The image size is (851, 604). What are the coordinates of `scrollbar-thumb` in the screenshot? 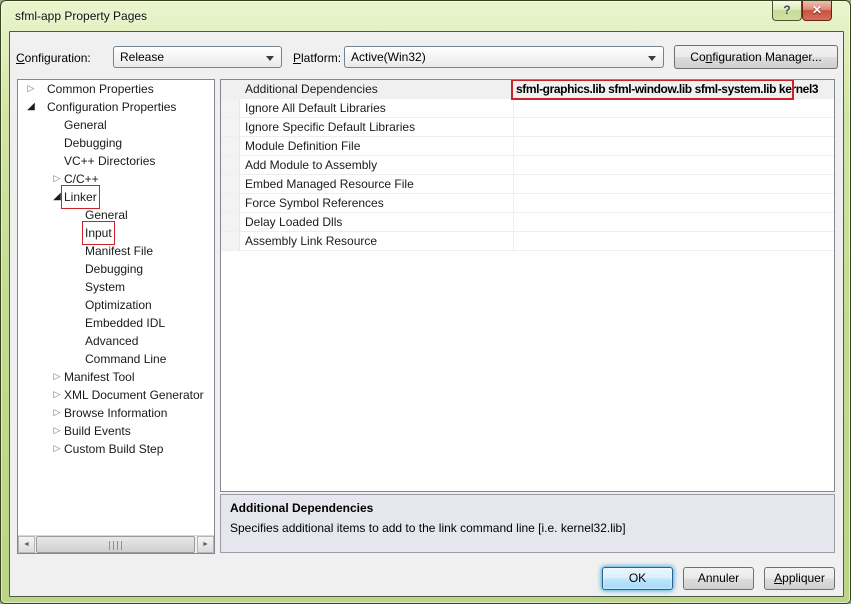 It's located at (115, 544).